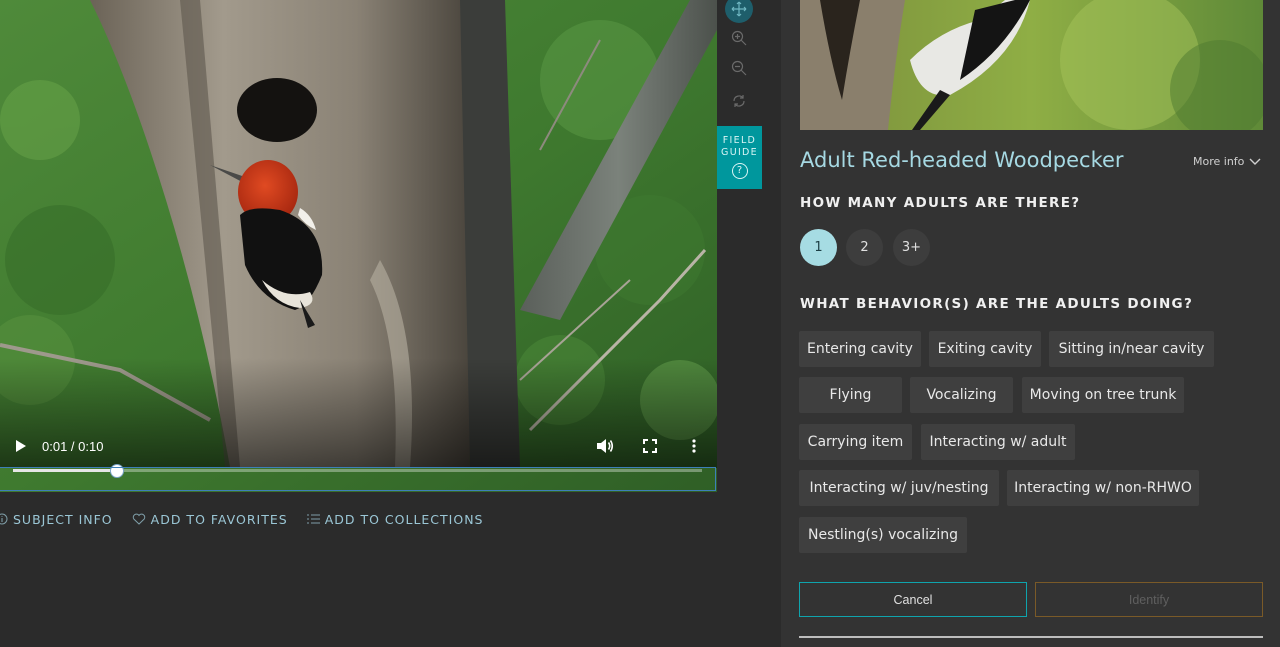  Describe the element at coordinates (913, 599) in the screenshot. I see `cancel-button: Cancel` at that location.